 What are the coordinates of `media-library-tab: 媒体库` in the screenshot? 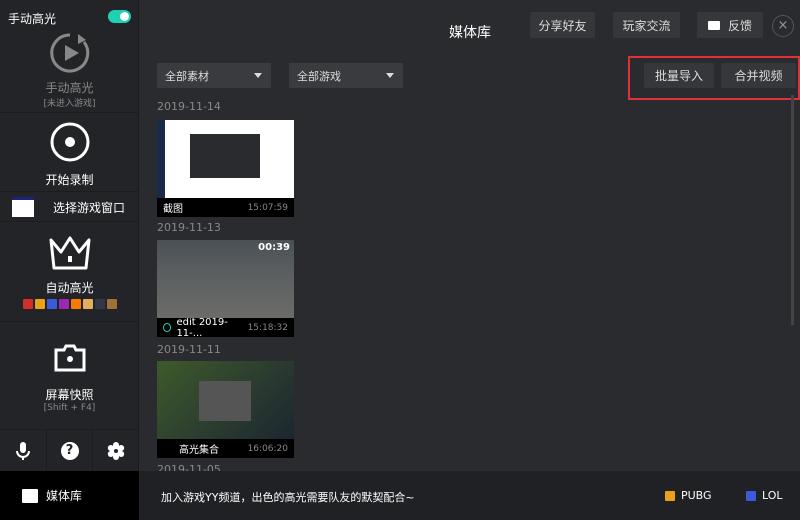 It's located at (69, 495).